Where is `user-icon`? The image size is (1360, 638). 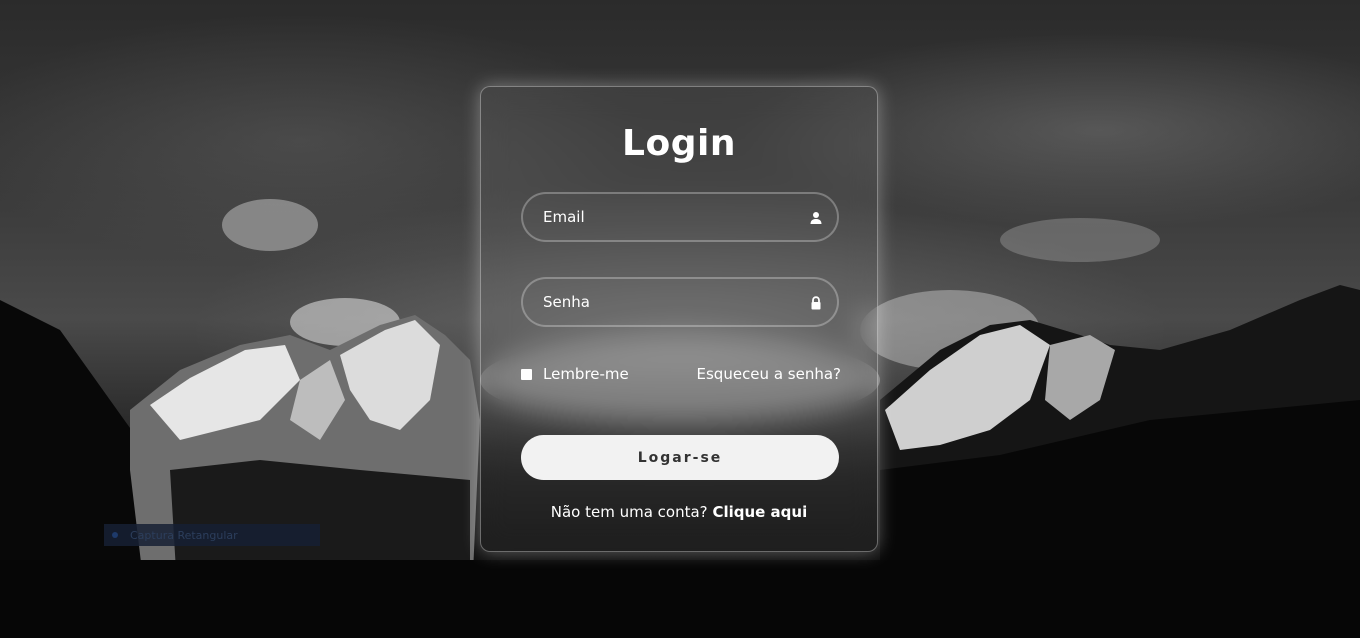 user-icon is located at coordinates (816, 217).